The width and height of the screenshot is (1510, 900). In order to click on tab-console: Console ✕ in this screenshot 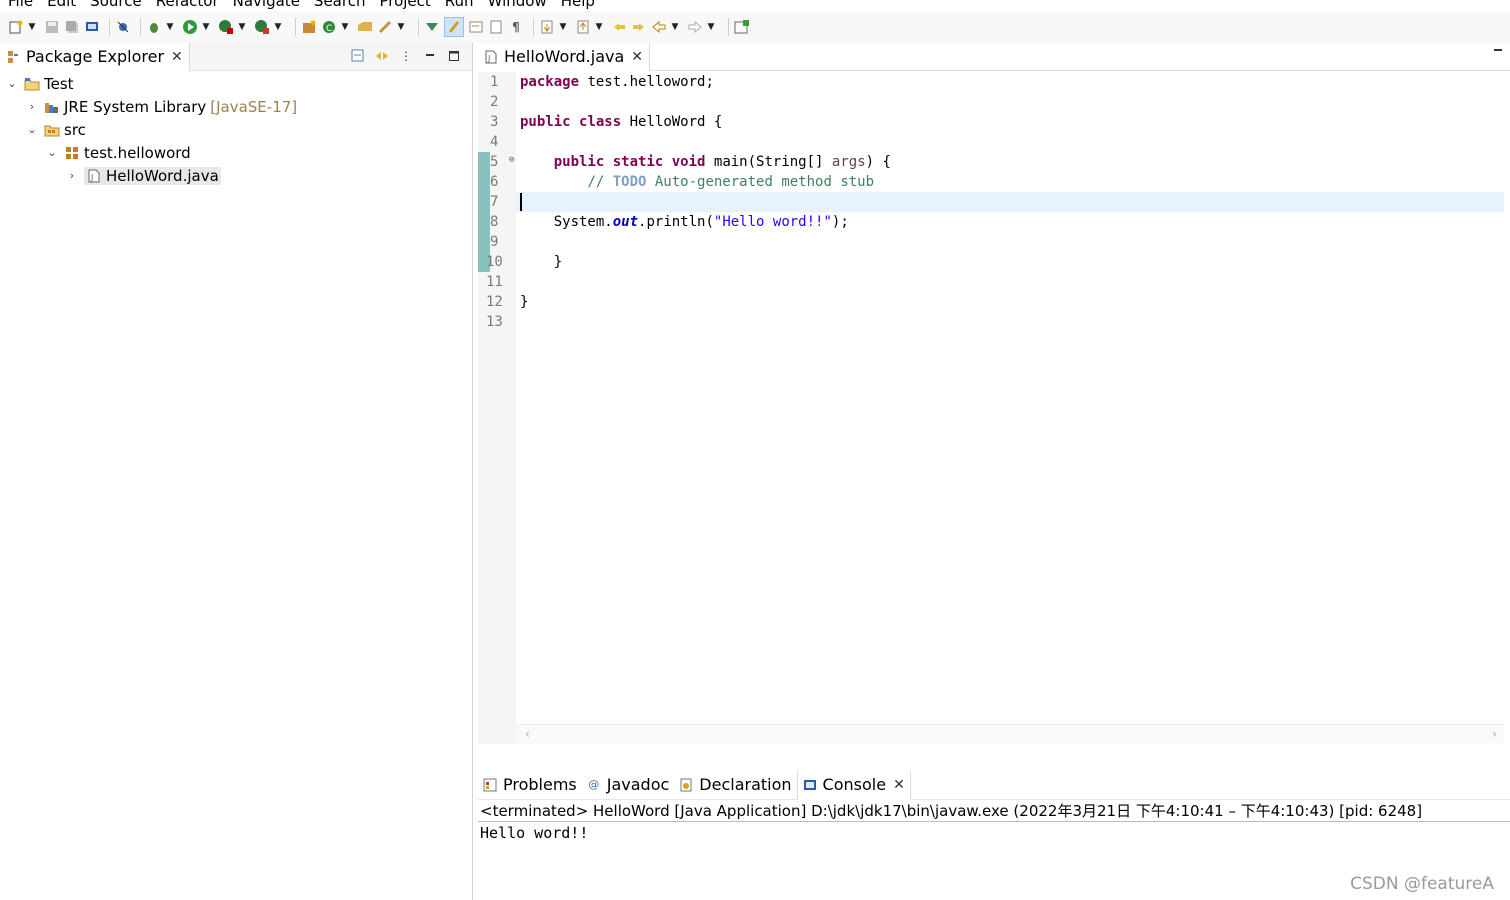, I will do `click(853, 784)`.